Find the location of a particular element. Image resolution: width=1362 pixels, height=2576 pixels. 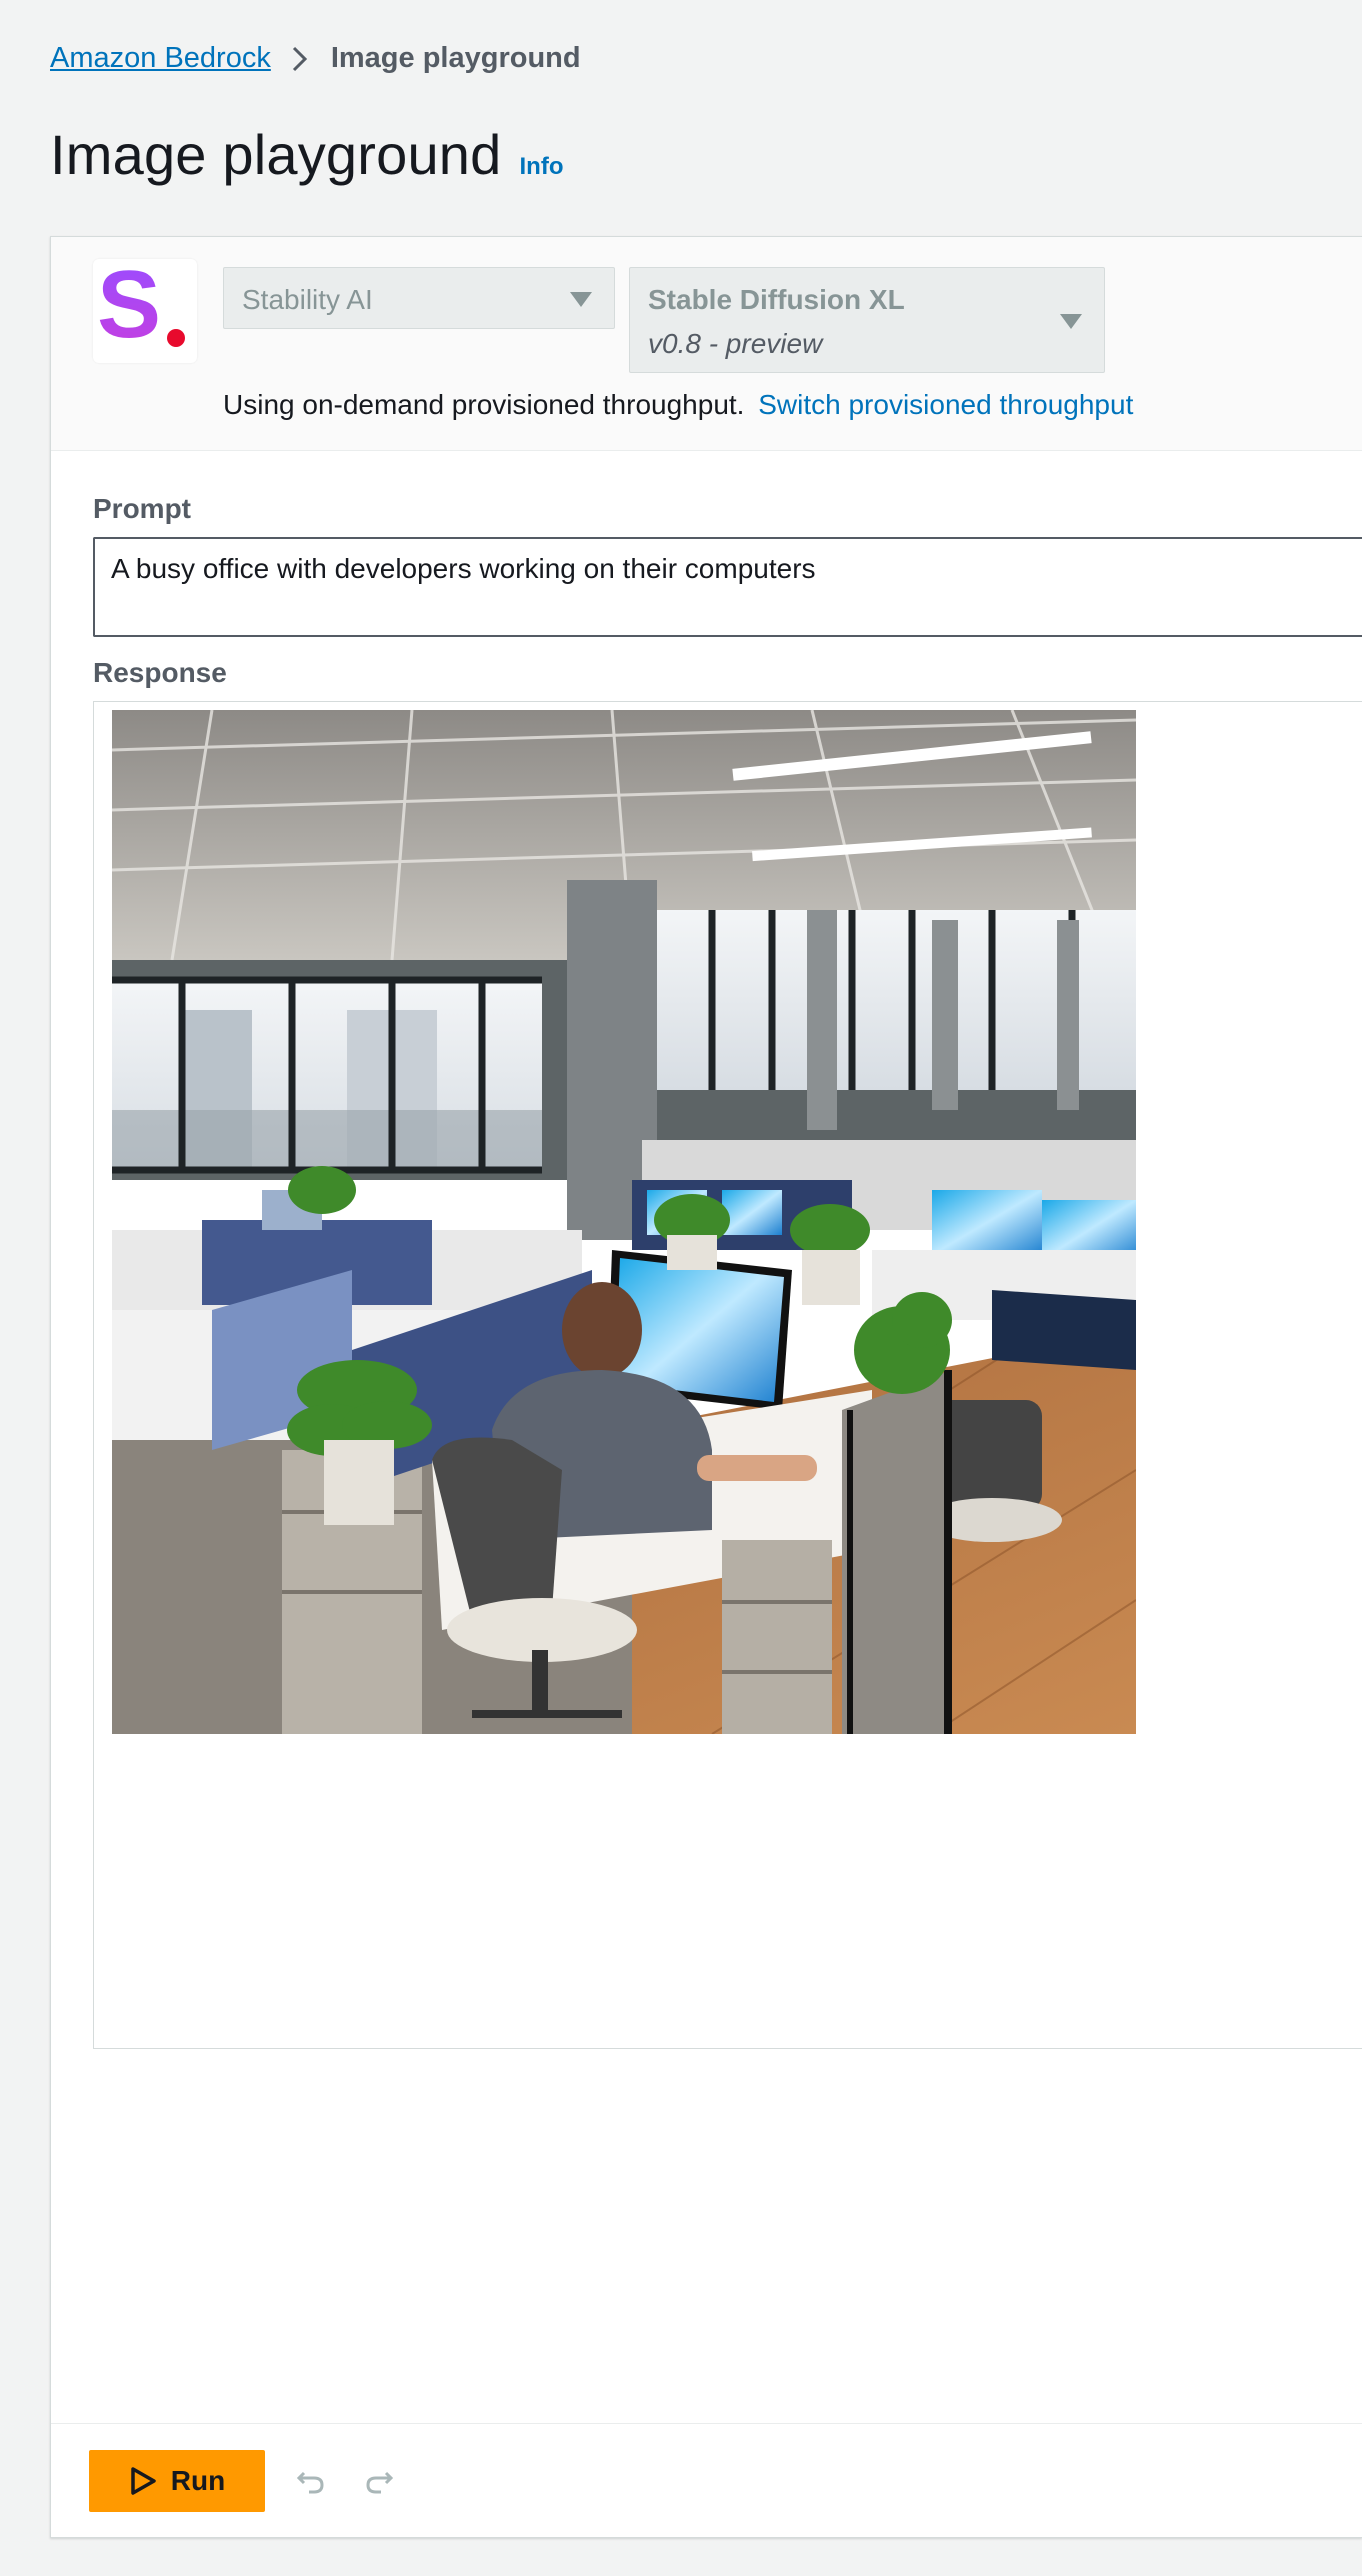

run-button-label: Run is located at coordinates (198, 2480).